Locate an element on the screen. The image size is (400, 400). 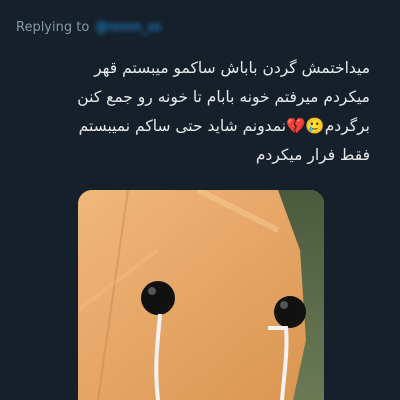
replying-to-label: Replying to is located at coordinates (53, 27).